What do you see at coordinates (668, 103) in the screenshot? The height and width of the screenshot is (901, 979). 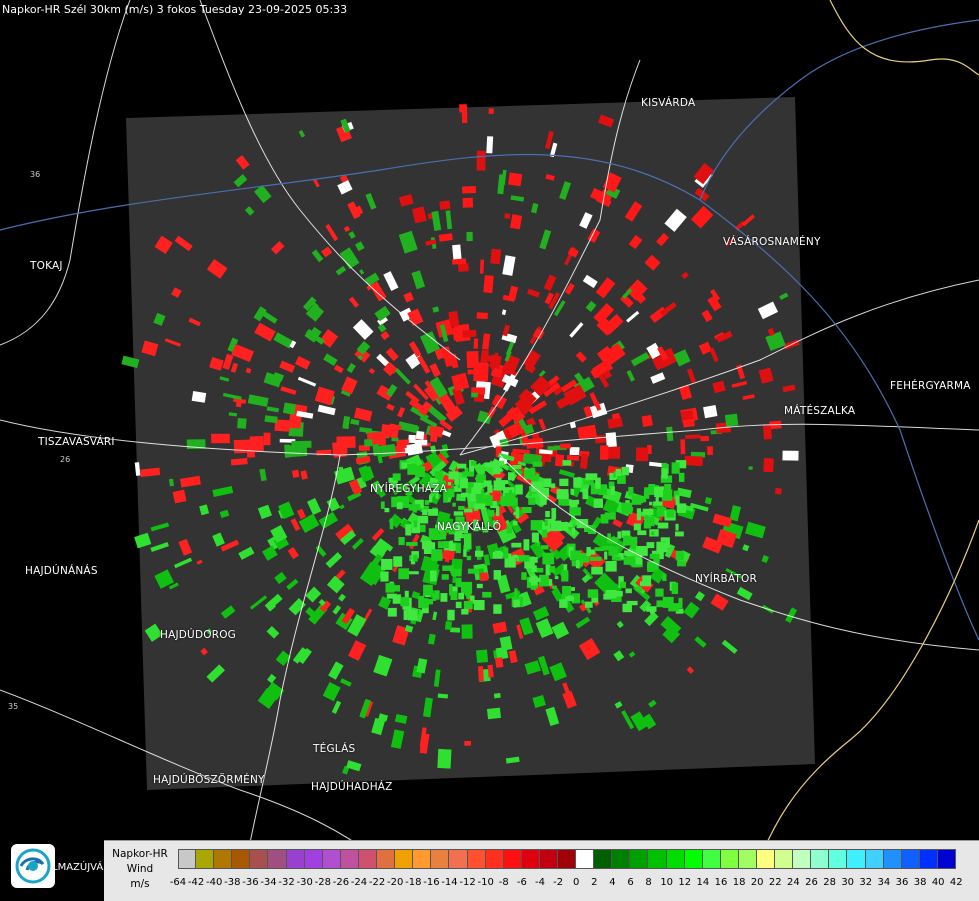 I see `city-label-kisvarda: KISVÁRDA` at bounding box center [668, 103].